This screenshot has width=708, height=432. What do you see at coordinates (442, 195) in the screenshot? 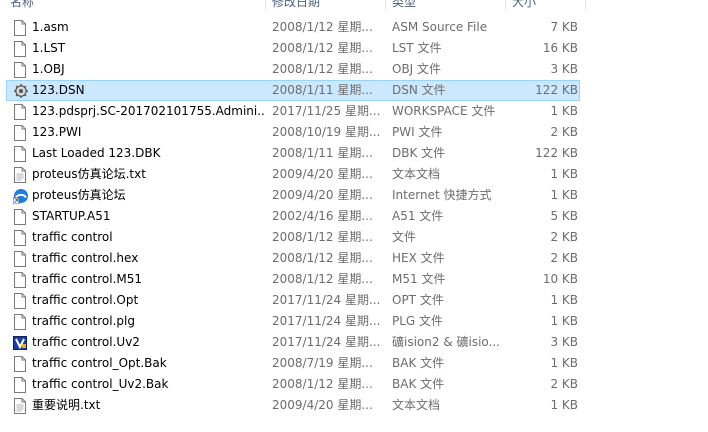
I see `file-type: Internet 快捷方式` at bounding box center [442, 195].